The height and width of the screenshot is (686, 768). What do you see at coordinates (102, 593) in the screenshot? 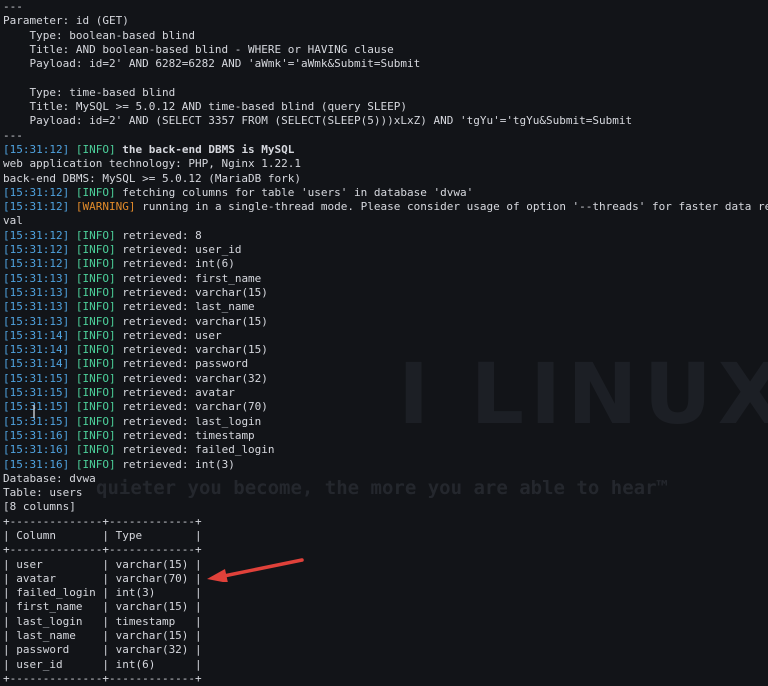
I see `table-row: | failed_login | int(3) |` at bounding box center [102, 593].